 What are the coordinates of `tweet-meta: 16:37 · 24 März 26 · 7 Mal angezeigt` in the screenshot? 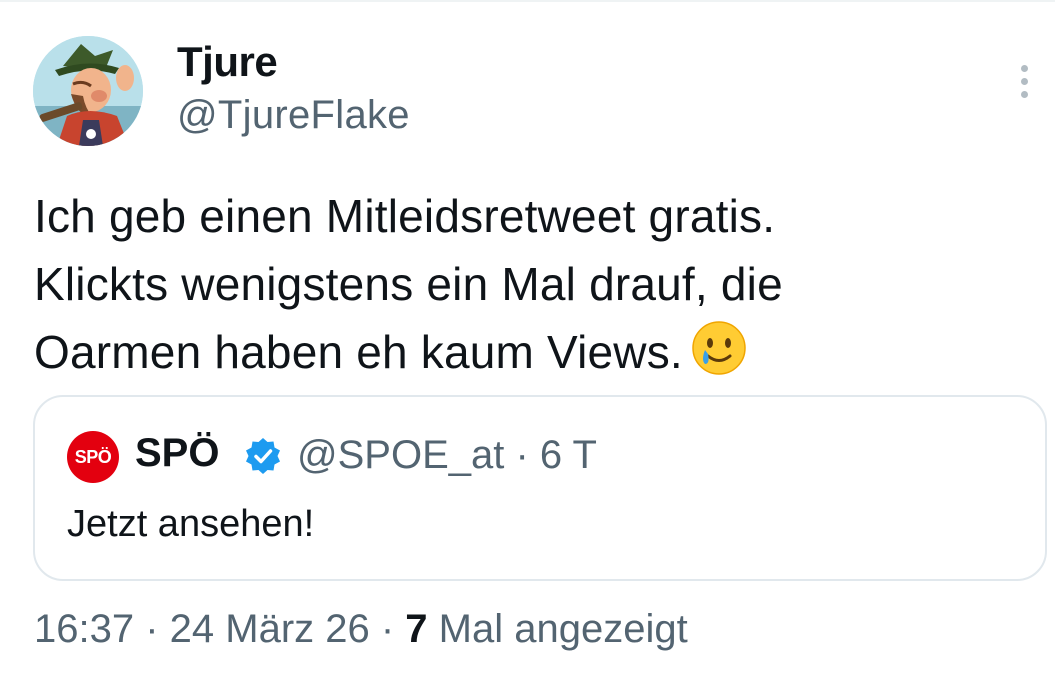 It's located at (361, 629).